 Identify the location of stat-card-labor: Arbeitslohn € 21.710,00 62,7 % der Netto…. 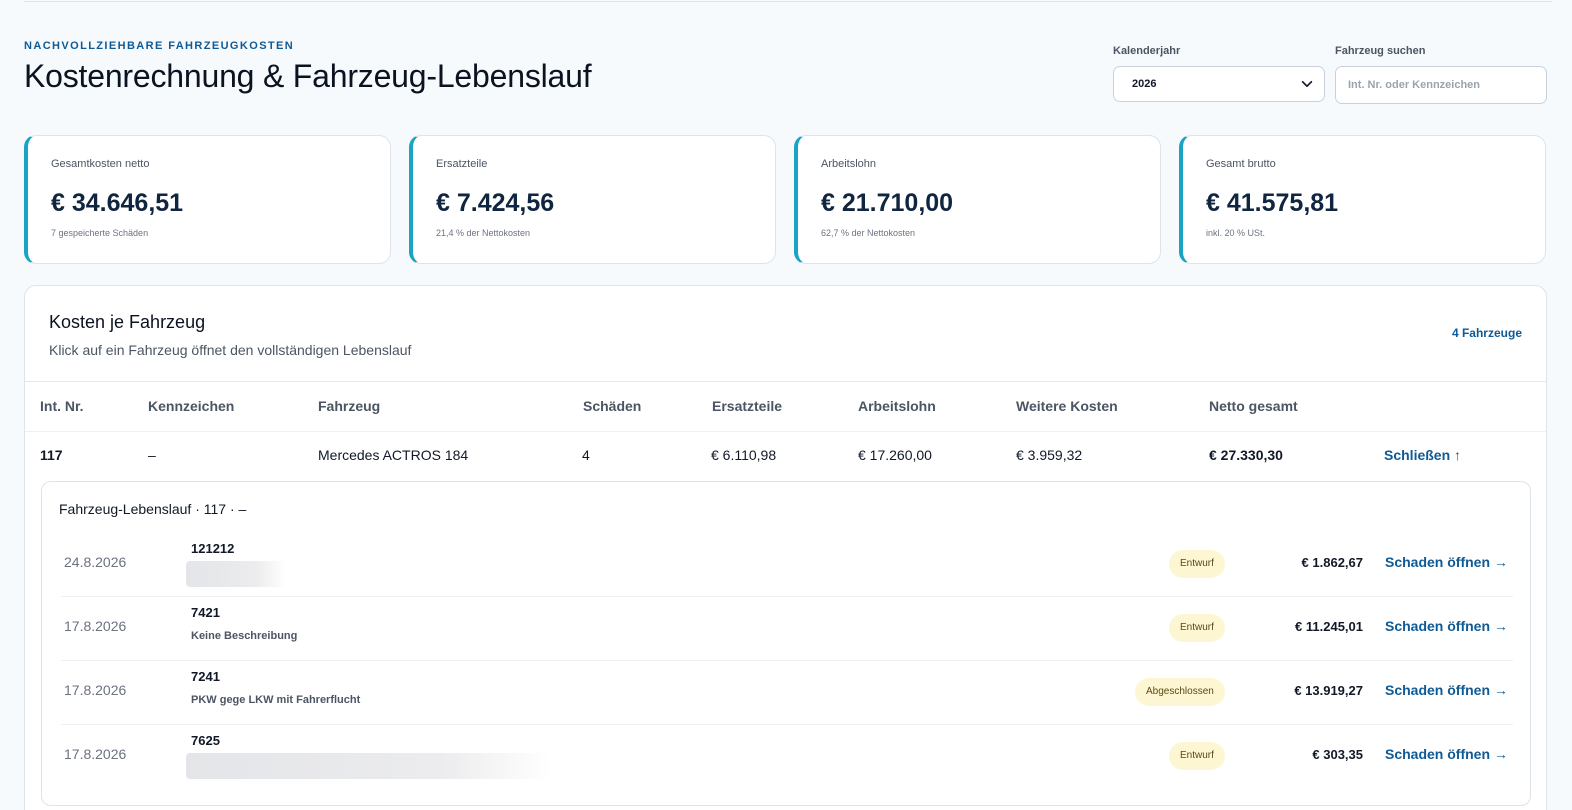
(977, 199).